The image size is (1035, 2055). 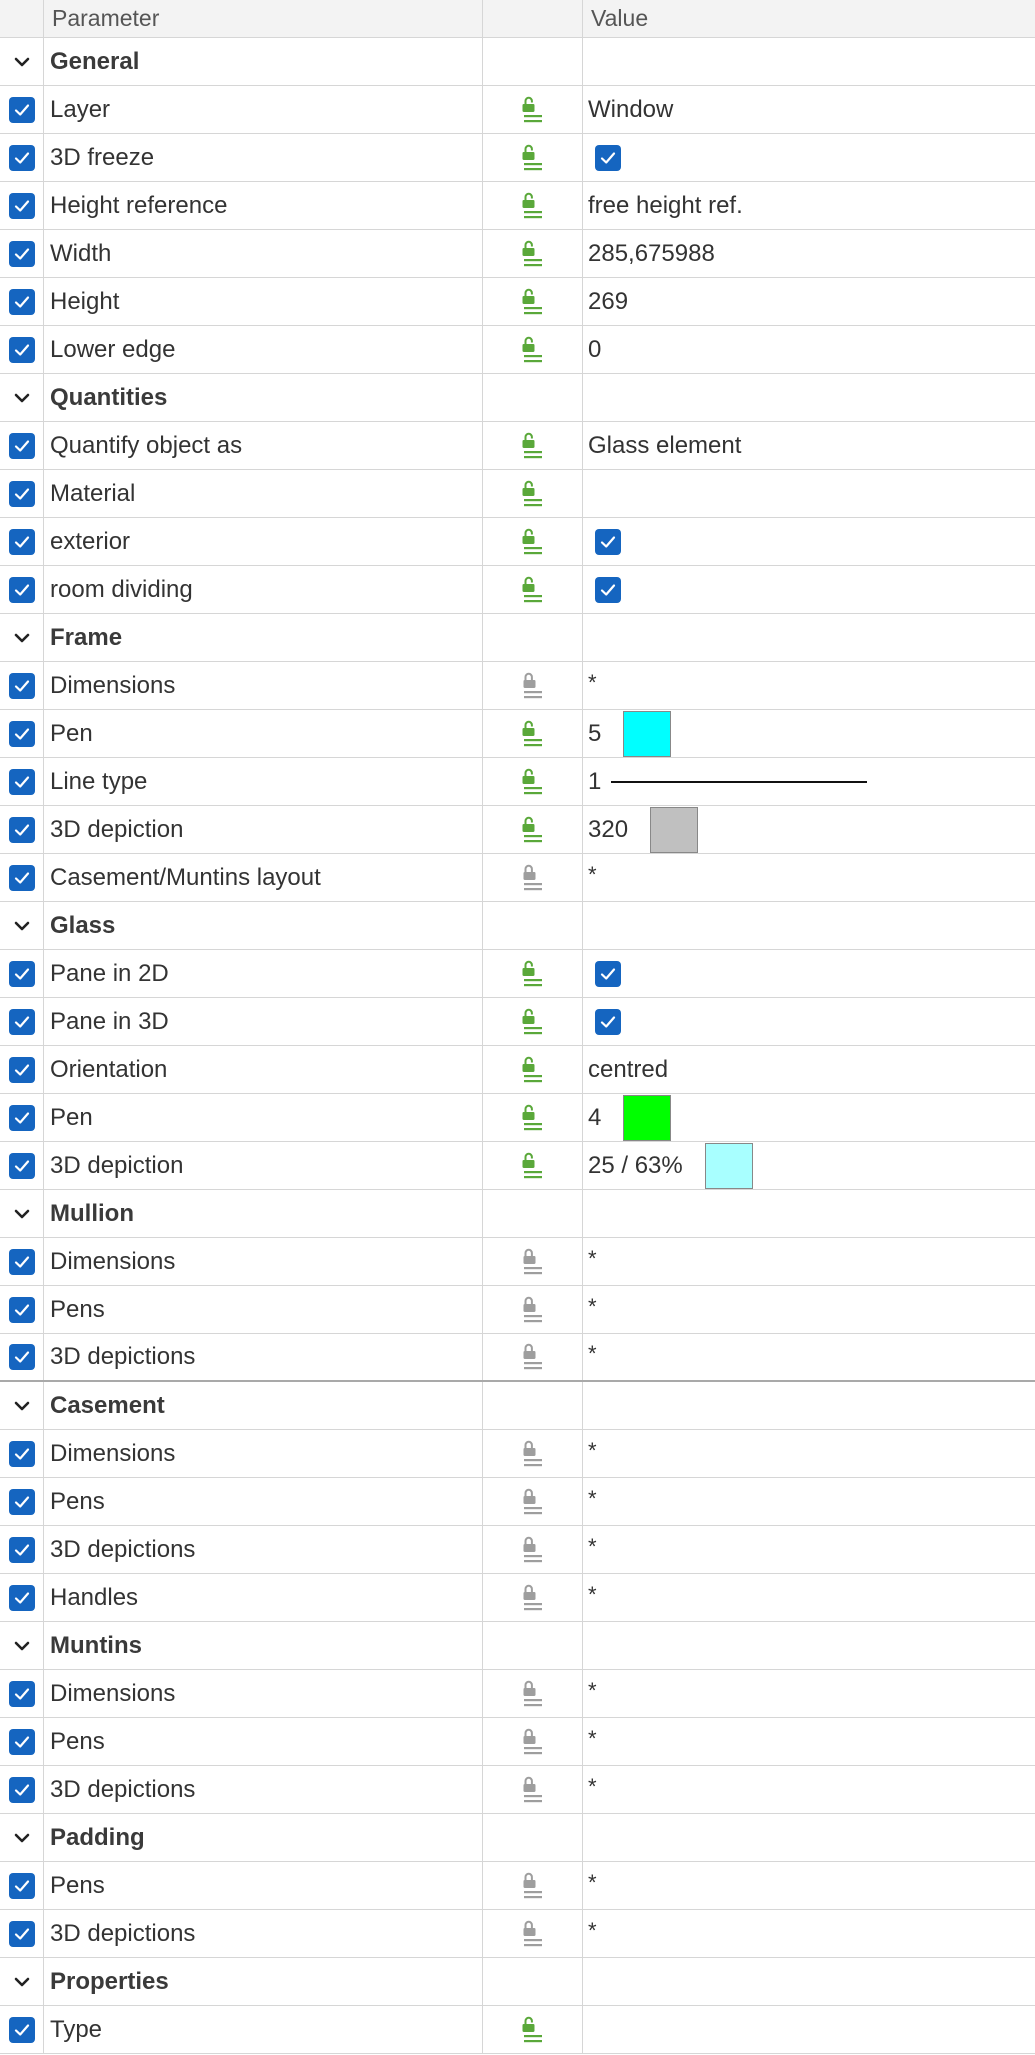 I want to click on param-row-height: Height 269, so click(x=517, y=302).